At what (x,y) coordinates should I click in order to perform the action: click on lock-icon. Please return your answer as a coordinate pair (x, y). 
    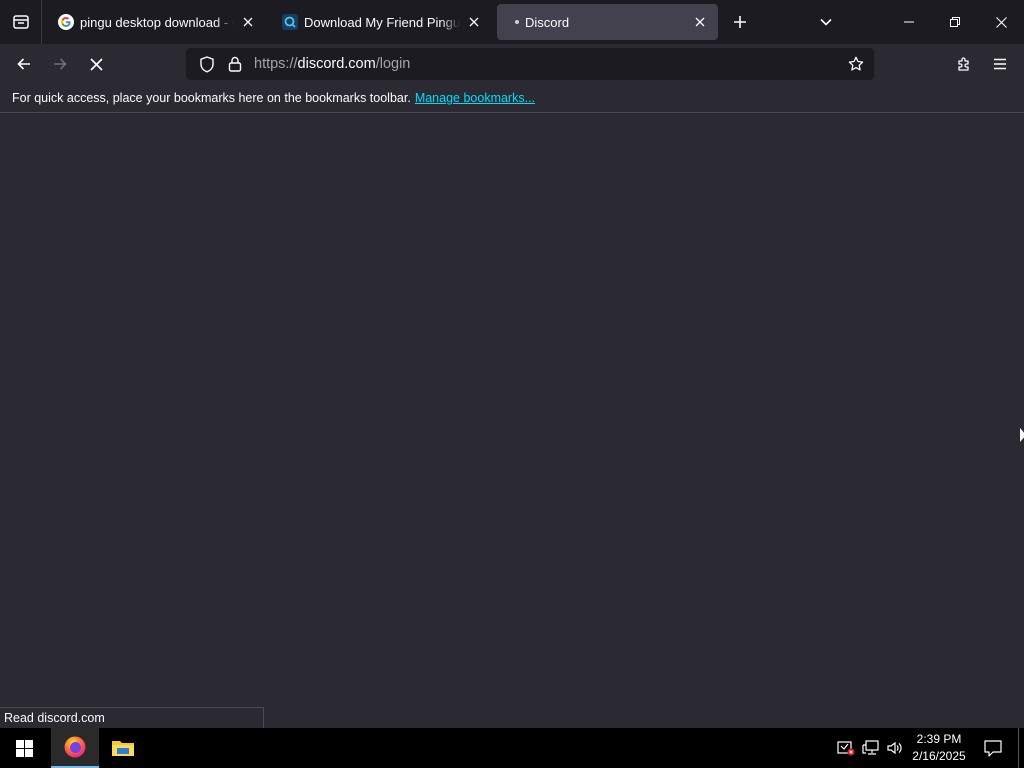
    Looking at the image, I should click on (235, 64).